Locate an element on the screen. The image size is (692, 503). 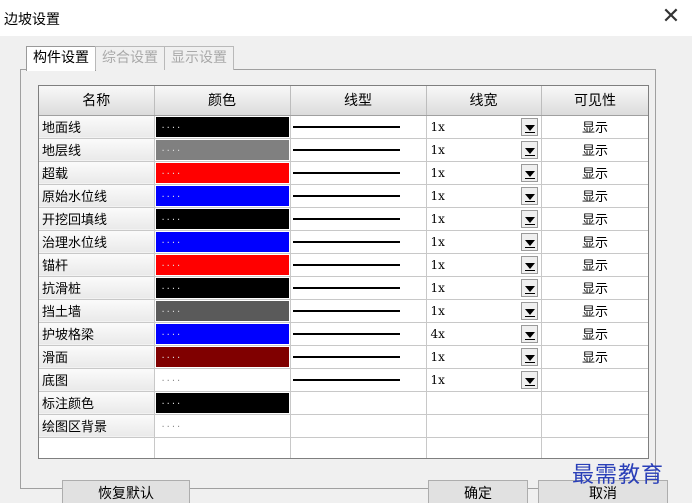
linewidth-cell: 4x is located at coordinates (484, 334).